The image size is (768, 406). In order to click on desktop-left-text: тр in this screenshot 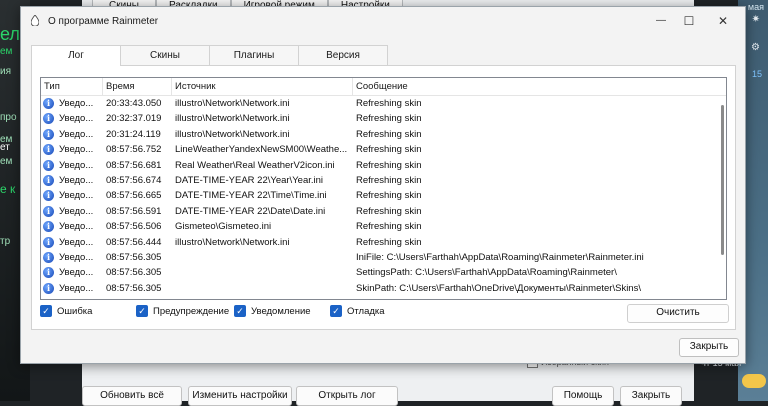, I will do `click(5, 241)`.